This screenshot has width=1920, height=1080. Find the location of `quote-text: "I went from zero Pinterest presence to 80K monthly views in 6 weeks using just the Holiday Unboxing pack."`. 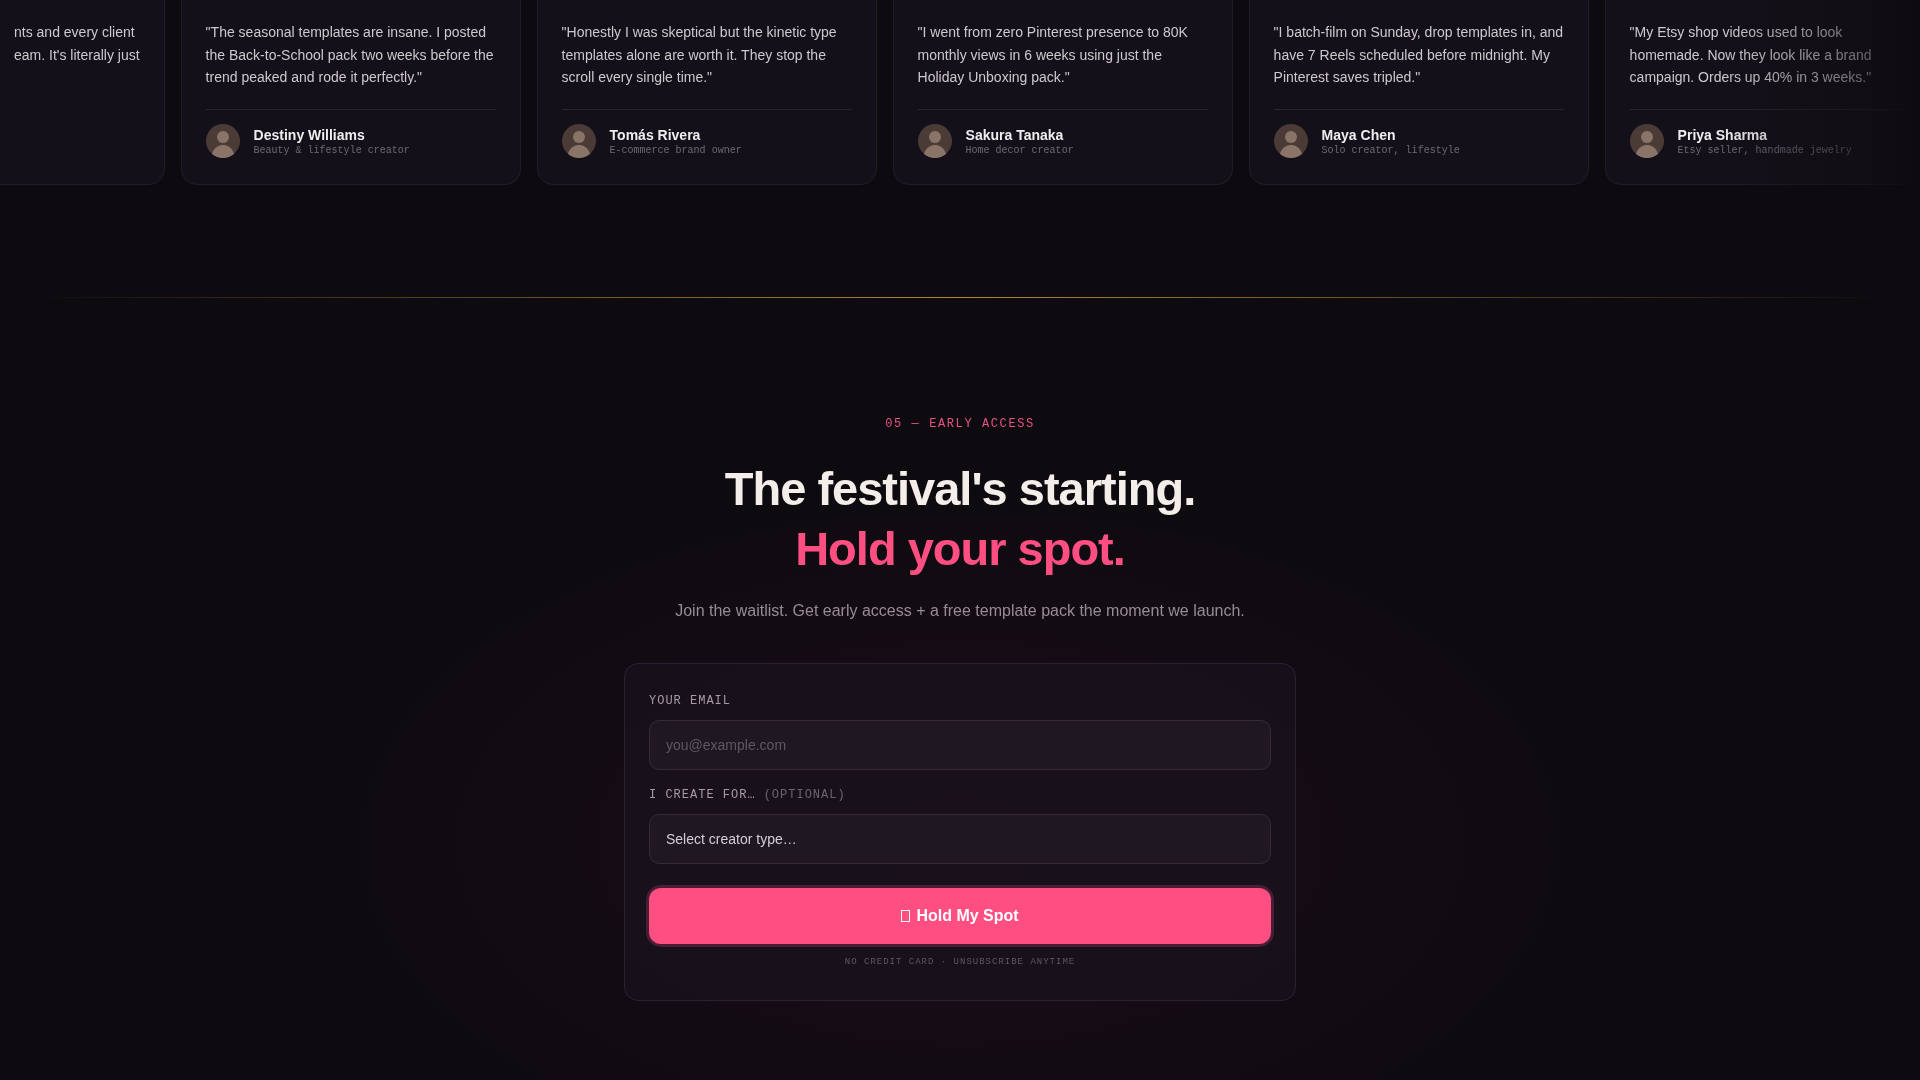

quote-text: "I went from zero Pinterest presence to 80K monthly views in 6 weeks using just the Holiday Unboxing pack." is located at coordinates (1053, 55).